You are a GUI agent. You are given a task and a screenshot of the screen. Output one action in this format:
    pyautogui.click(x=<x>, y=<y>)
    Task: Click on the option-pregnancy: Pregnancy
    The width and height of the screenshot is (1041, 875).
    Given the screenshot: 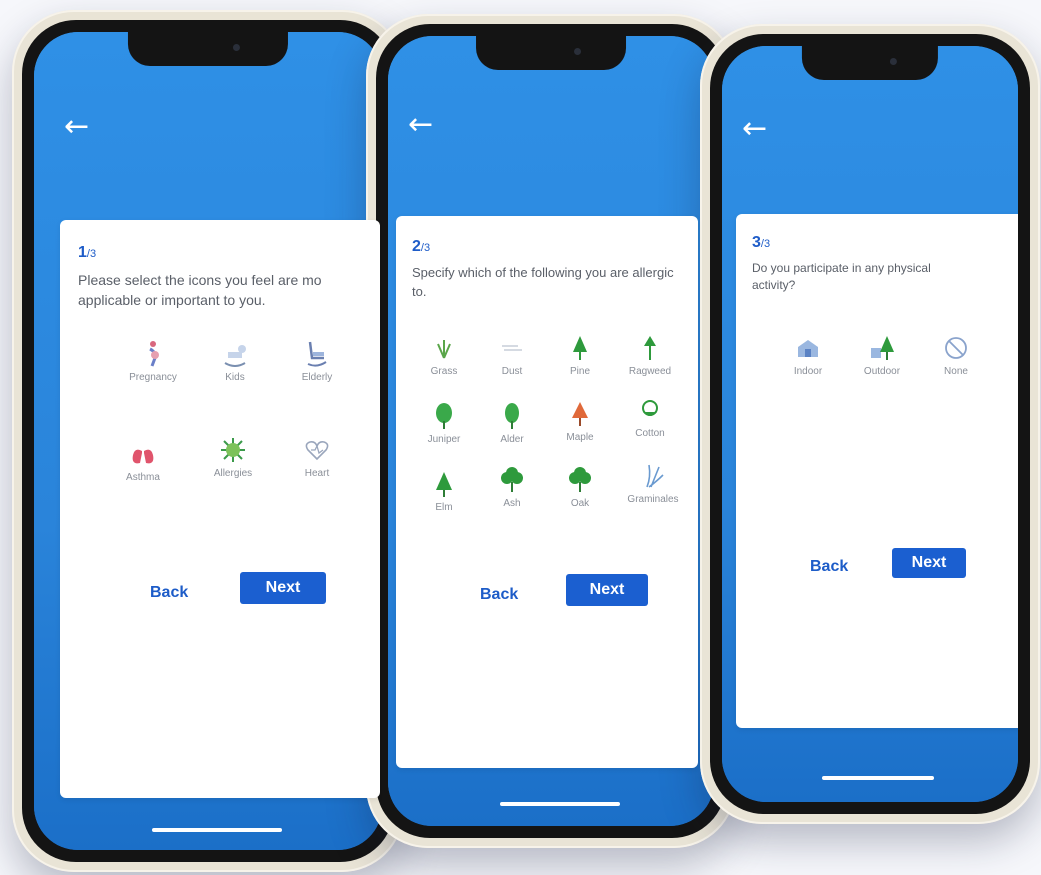 What is the action you would take?
    pyautogui.click(x=153, y=361)
    